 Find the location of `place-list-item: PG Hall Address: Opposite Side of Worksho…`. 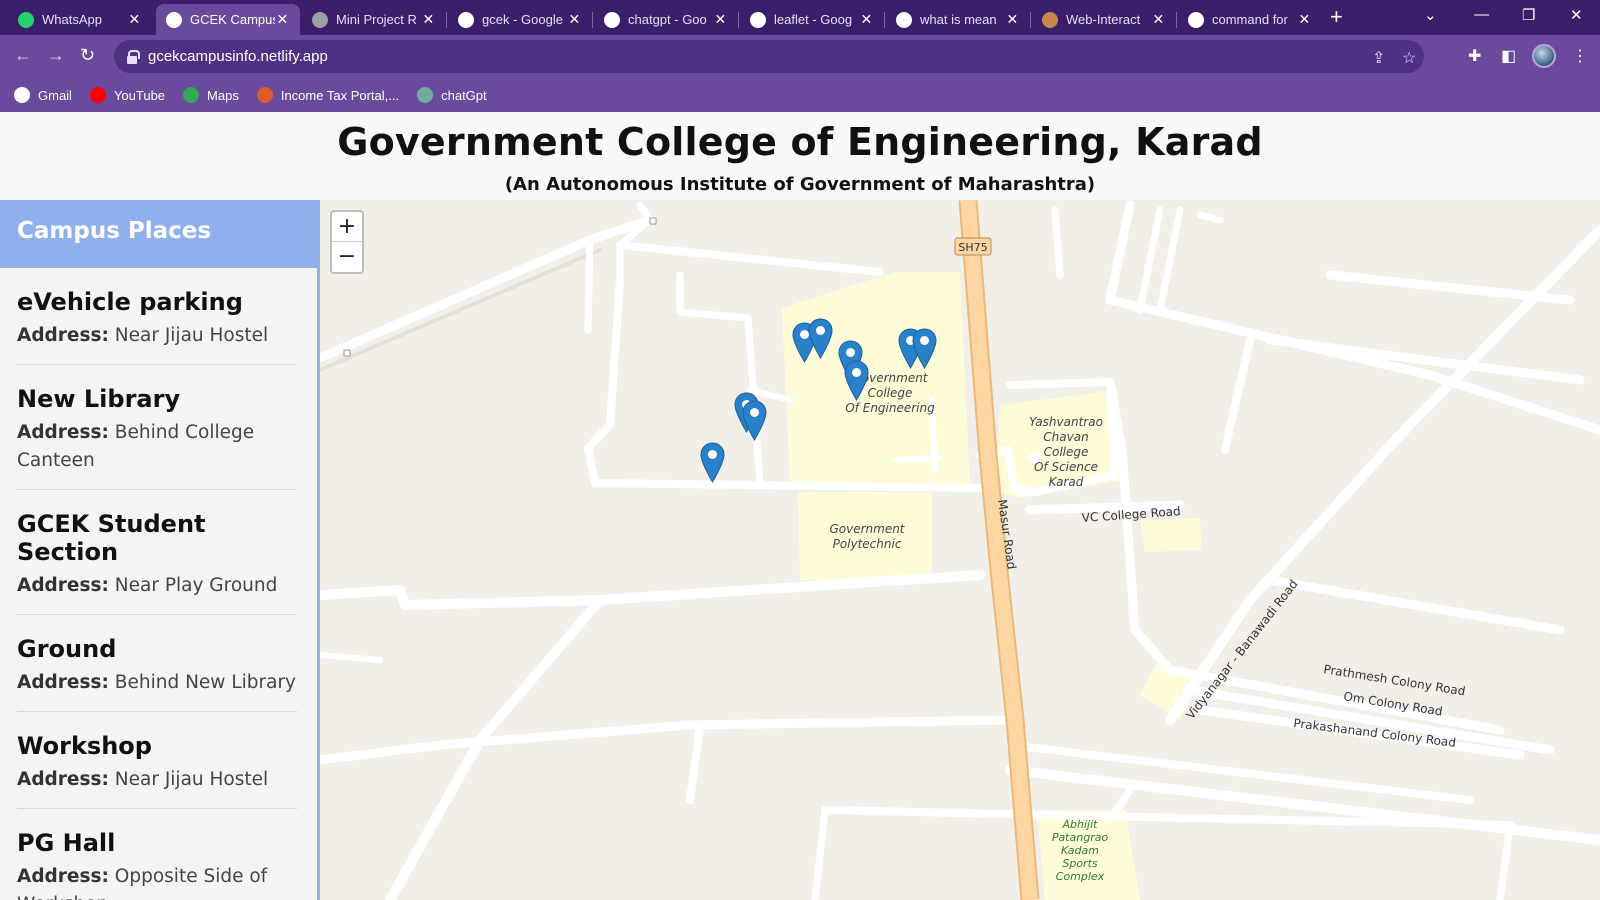

place-list-item: PG Hall Address: Opposite Side of Worksho… is located at coordinates (157, 854).